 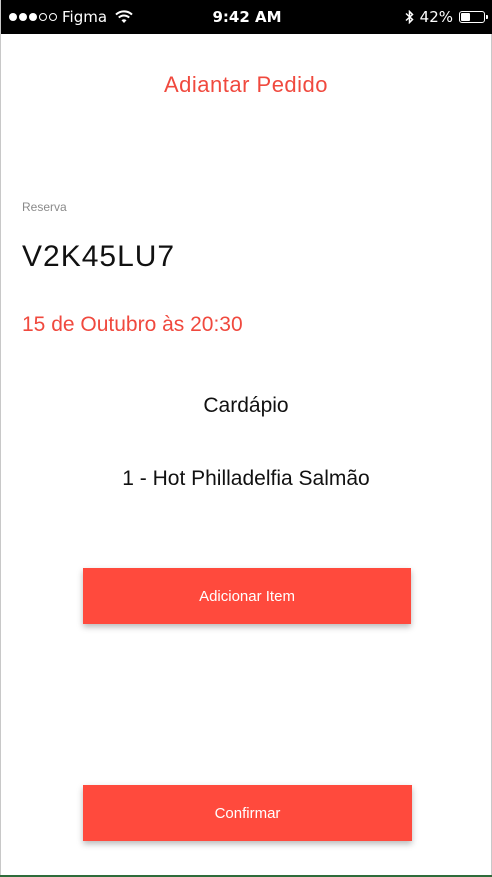 I want to click on battery-icon, so click(x=473, y=17).